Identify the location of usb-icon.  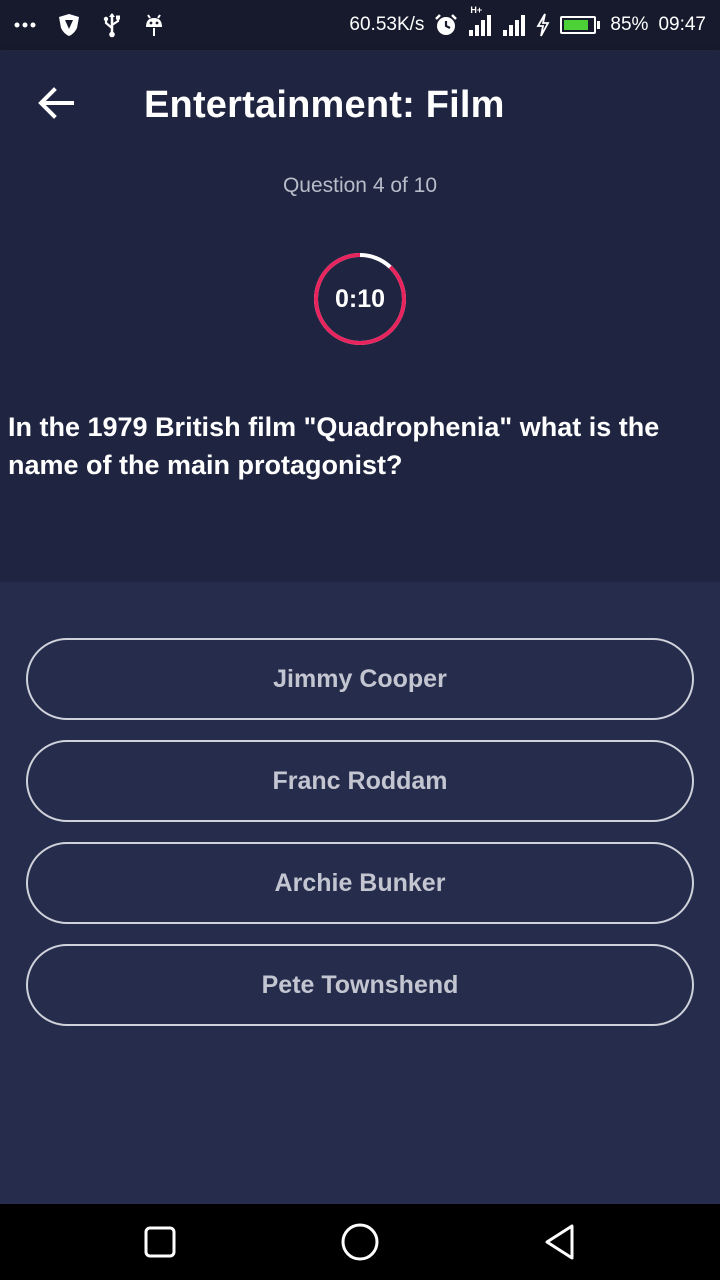
(112, 25).